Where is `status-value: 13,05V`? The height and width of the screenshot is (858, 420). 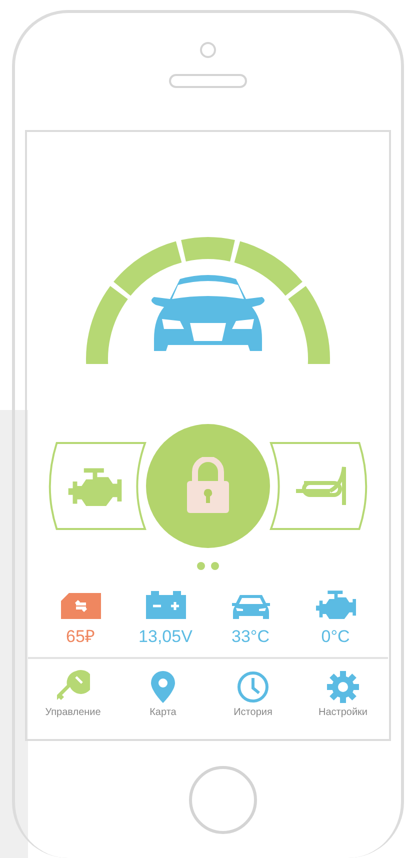
status-value: 13,05V is located at coordinates (165, 637).